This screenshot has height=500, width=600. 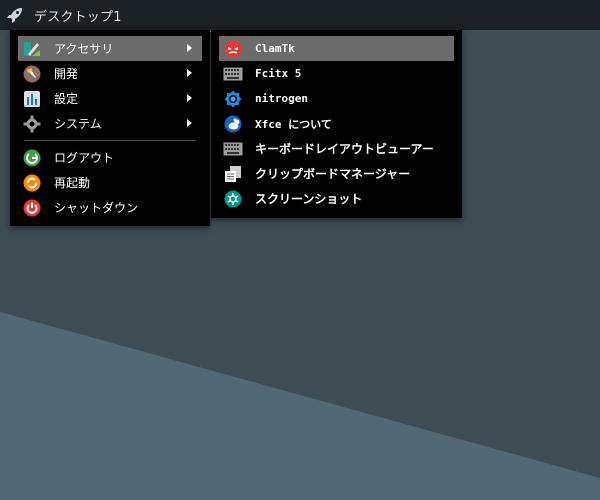 I want to click on menu-item-logout: ログアウト, so click(x=110, y=157).